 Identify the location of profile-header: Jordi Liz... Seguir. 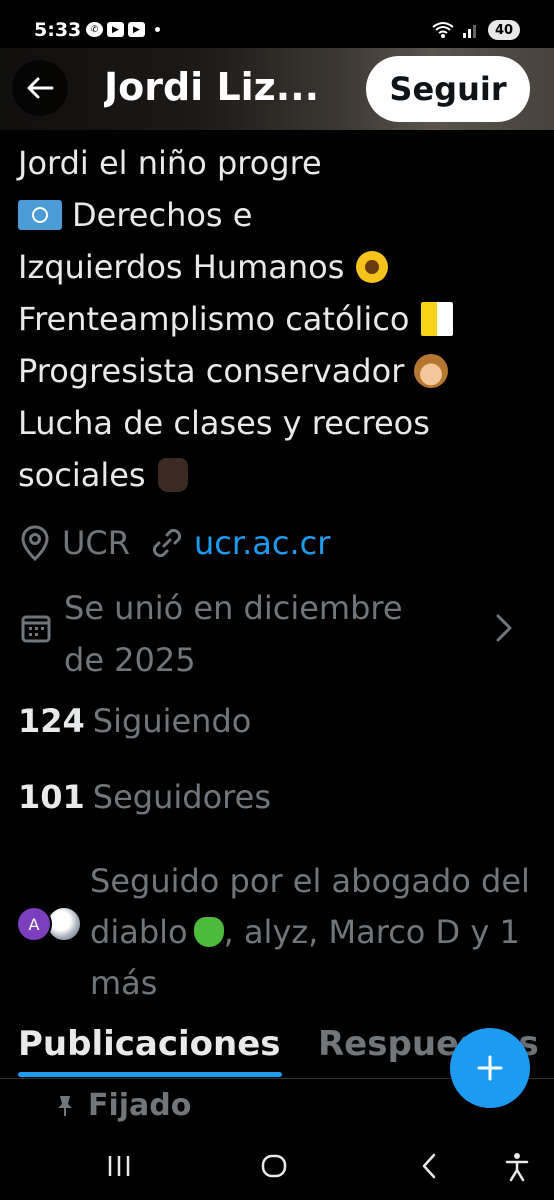
(277, 89).